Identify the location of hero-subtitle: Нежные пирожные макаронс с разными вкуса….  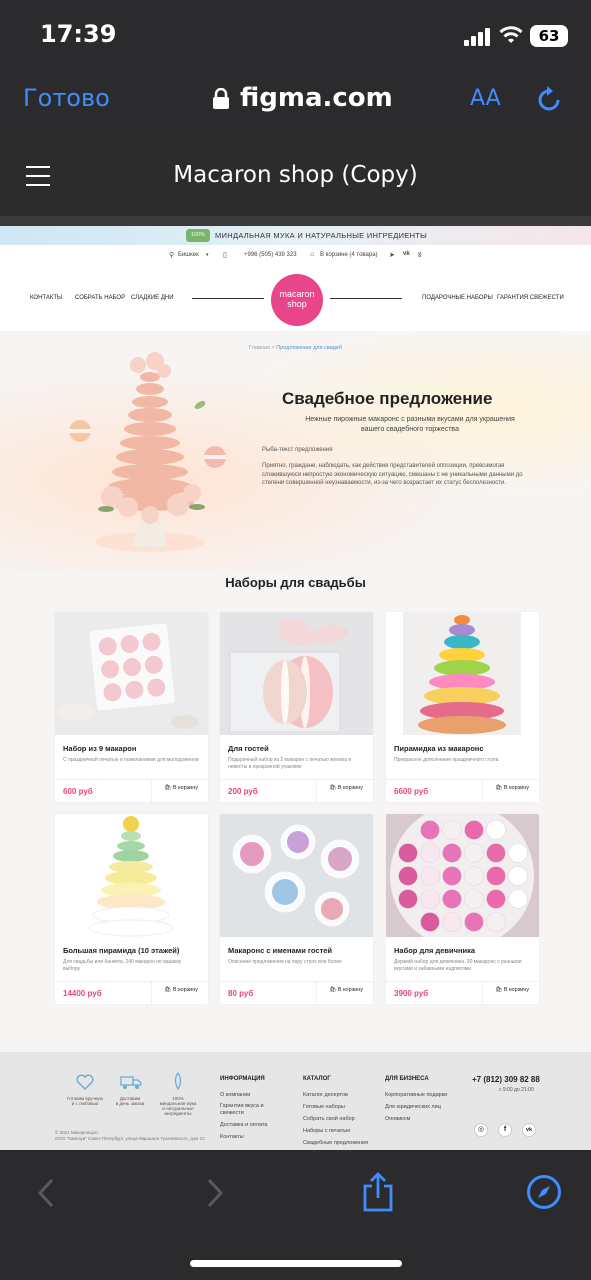
(410, 424).